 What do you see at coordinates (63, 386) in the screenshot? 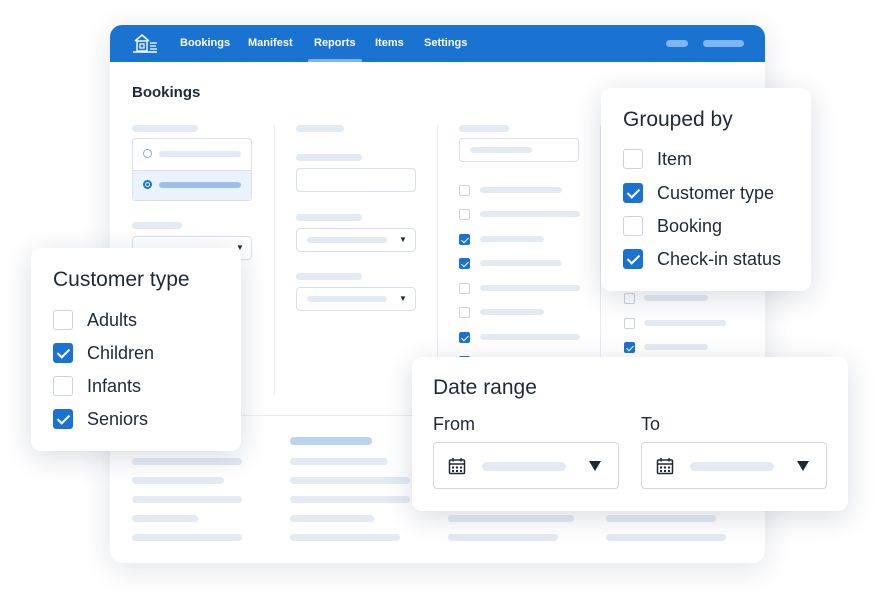
I see `infants-checkbox` at bounding box center [63, 386].